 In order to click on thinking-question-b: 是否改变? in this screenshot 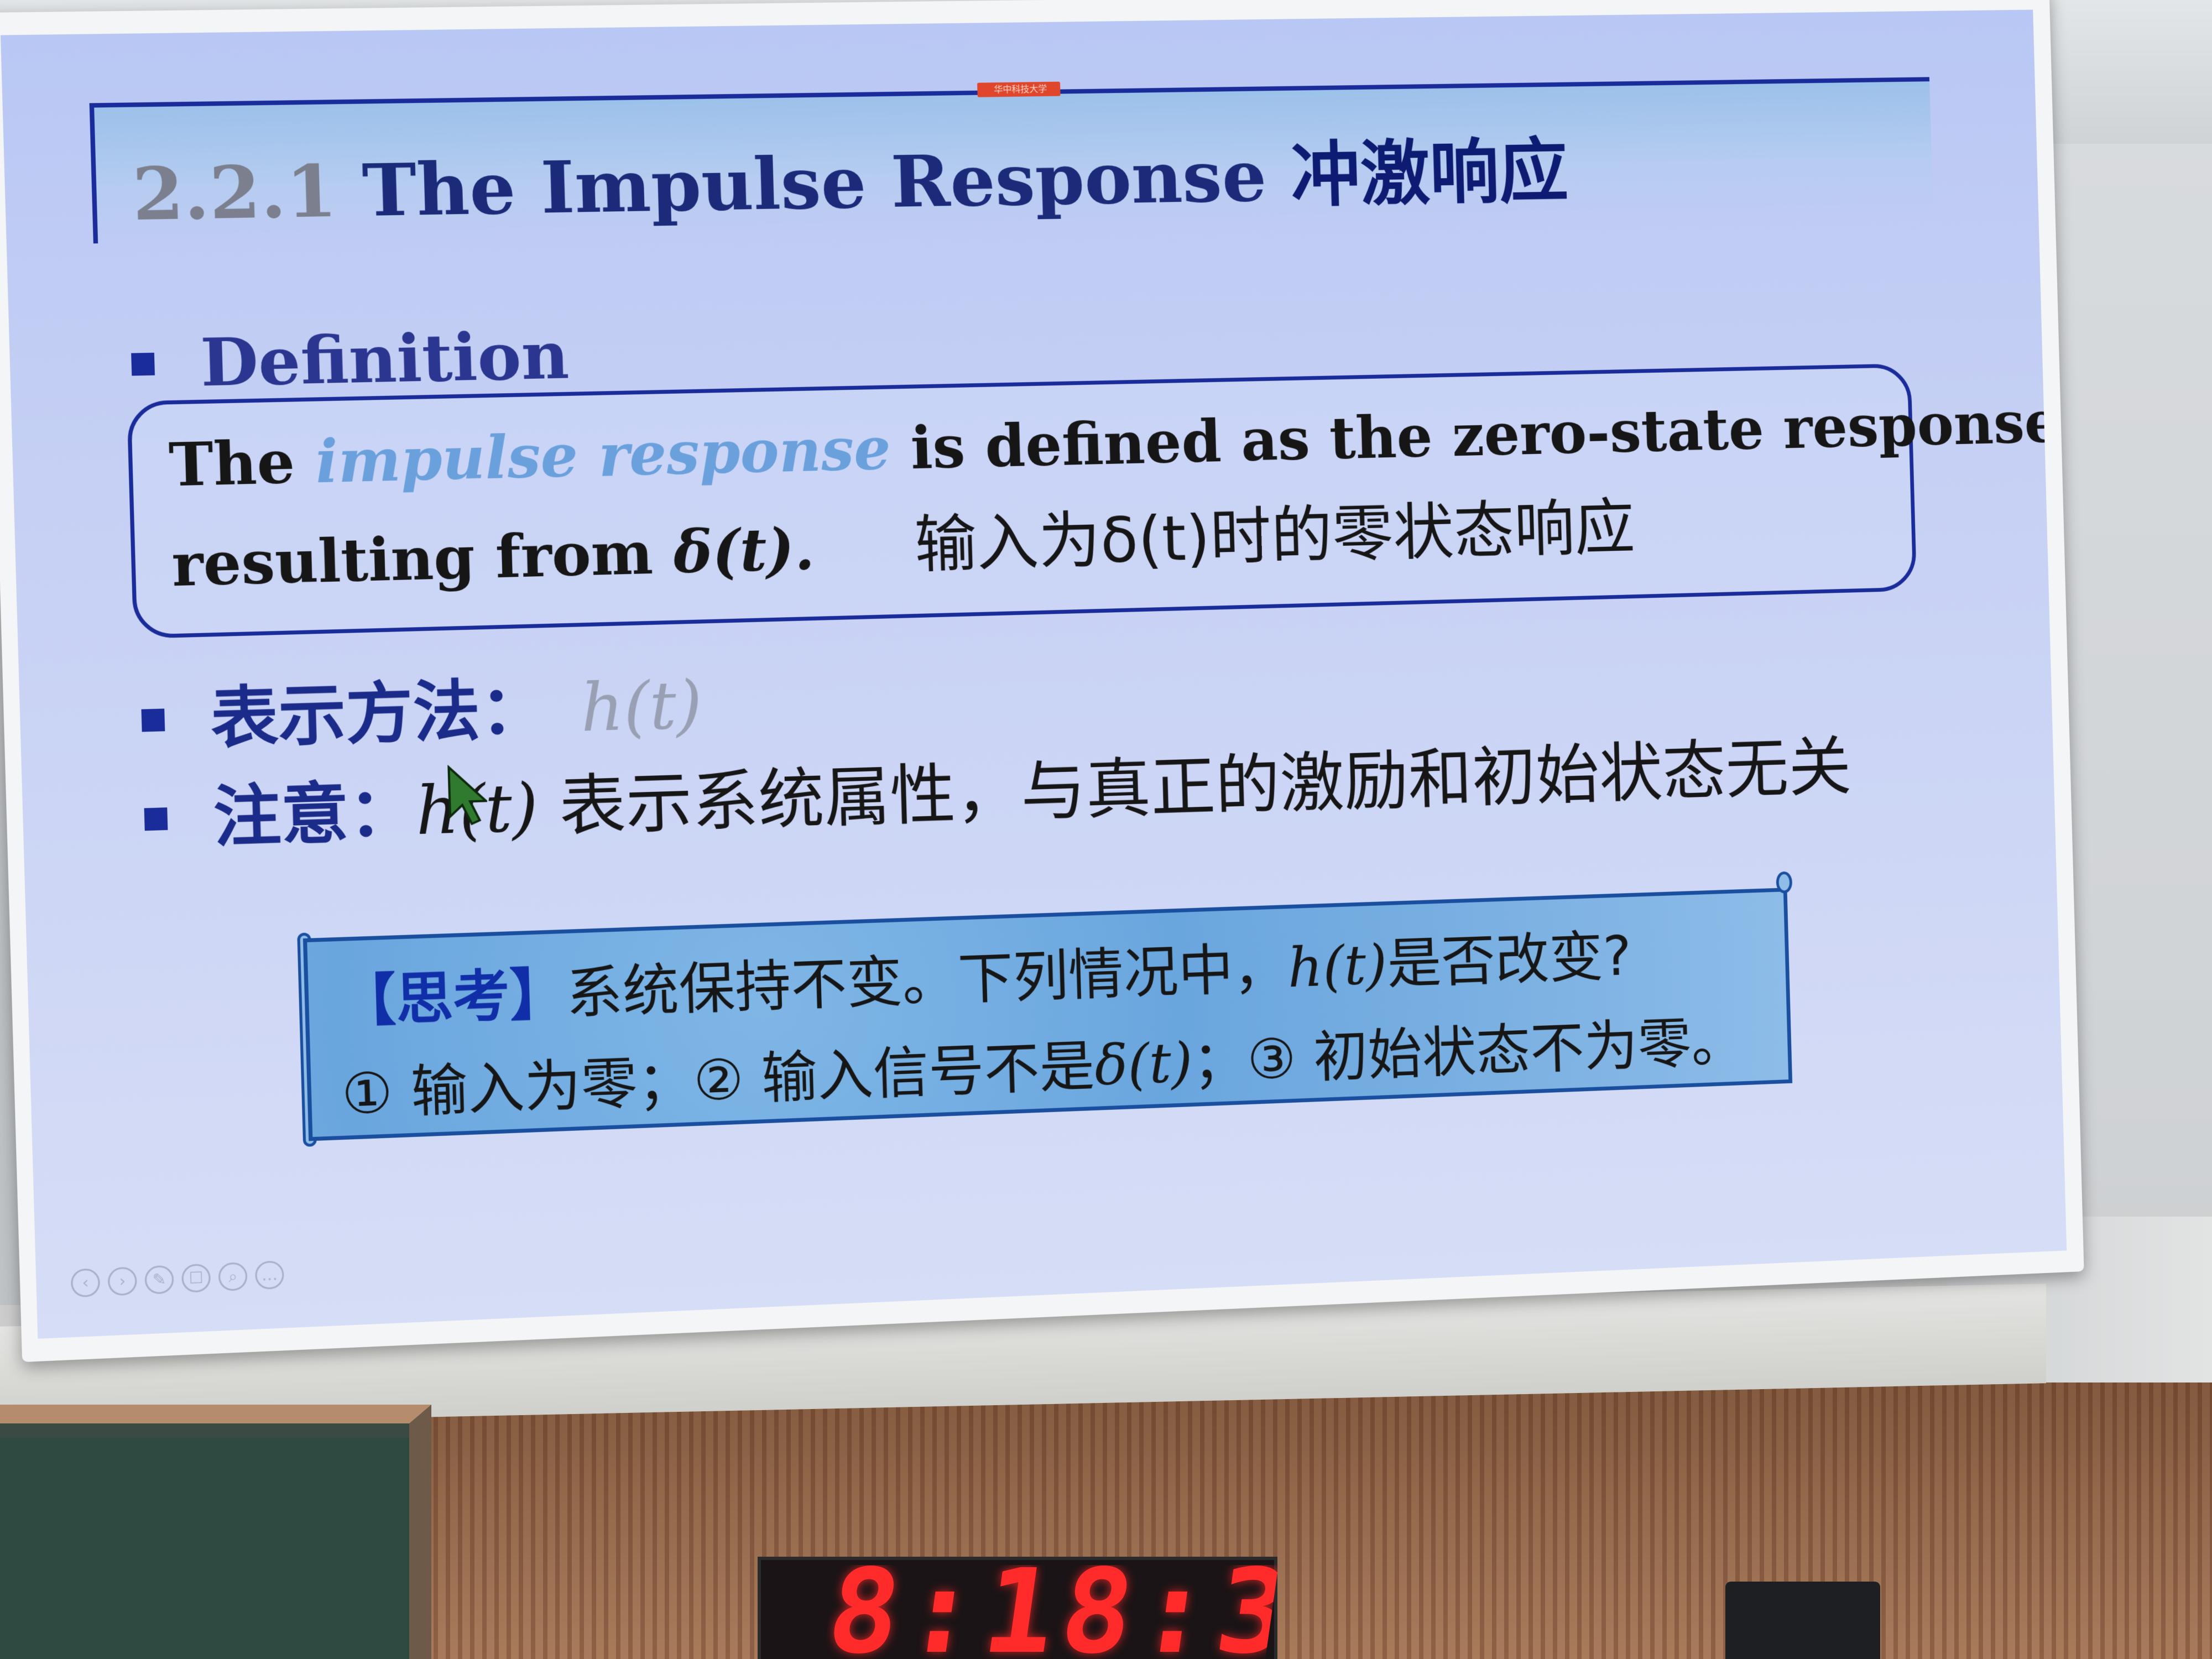, I will do `click(1509, 960)`.